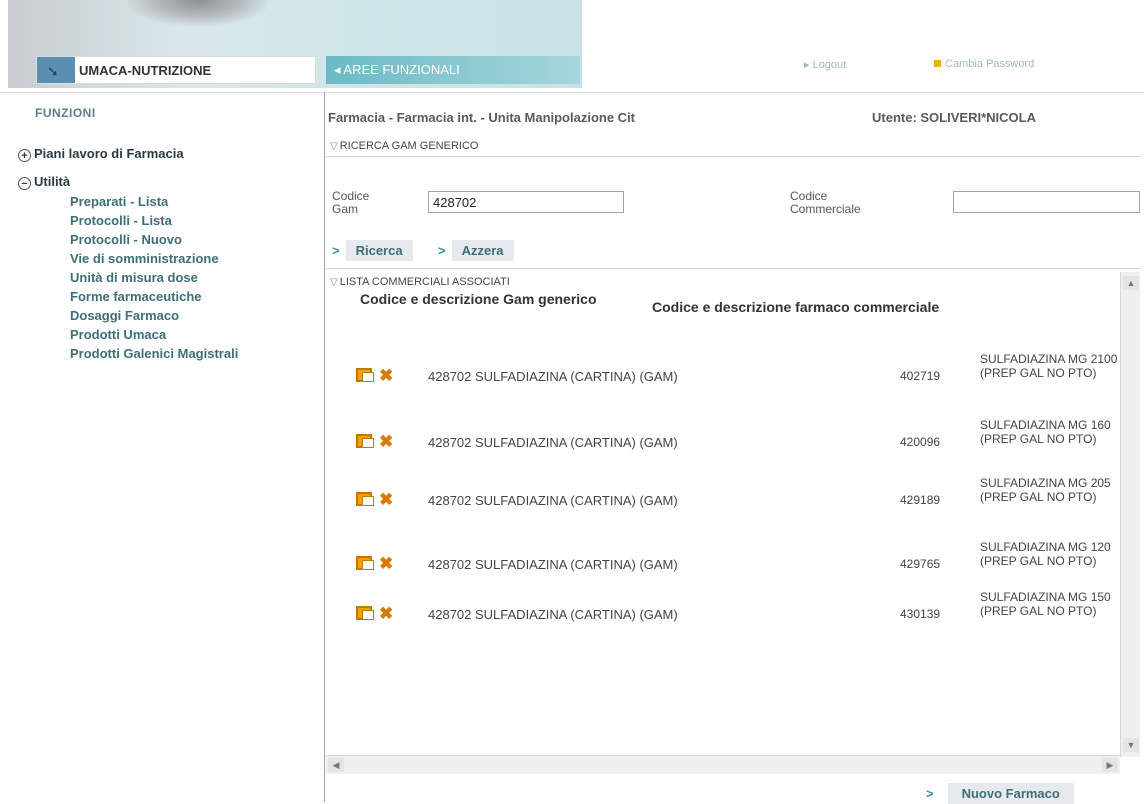 This screenshot has height=804, width=1144. What do you see at coordinates (482, 250) in the screenshot?
I see `azzera-button-label: Azzera` at bounding box center [482, 250].